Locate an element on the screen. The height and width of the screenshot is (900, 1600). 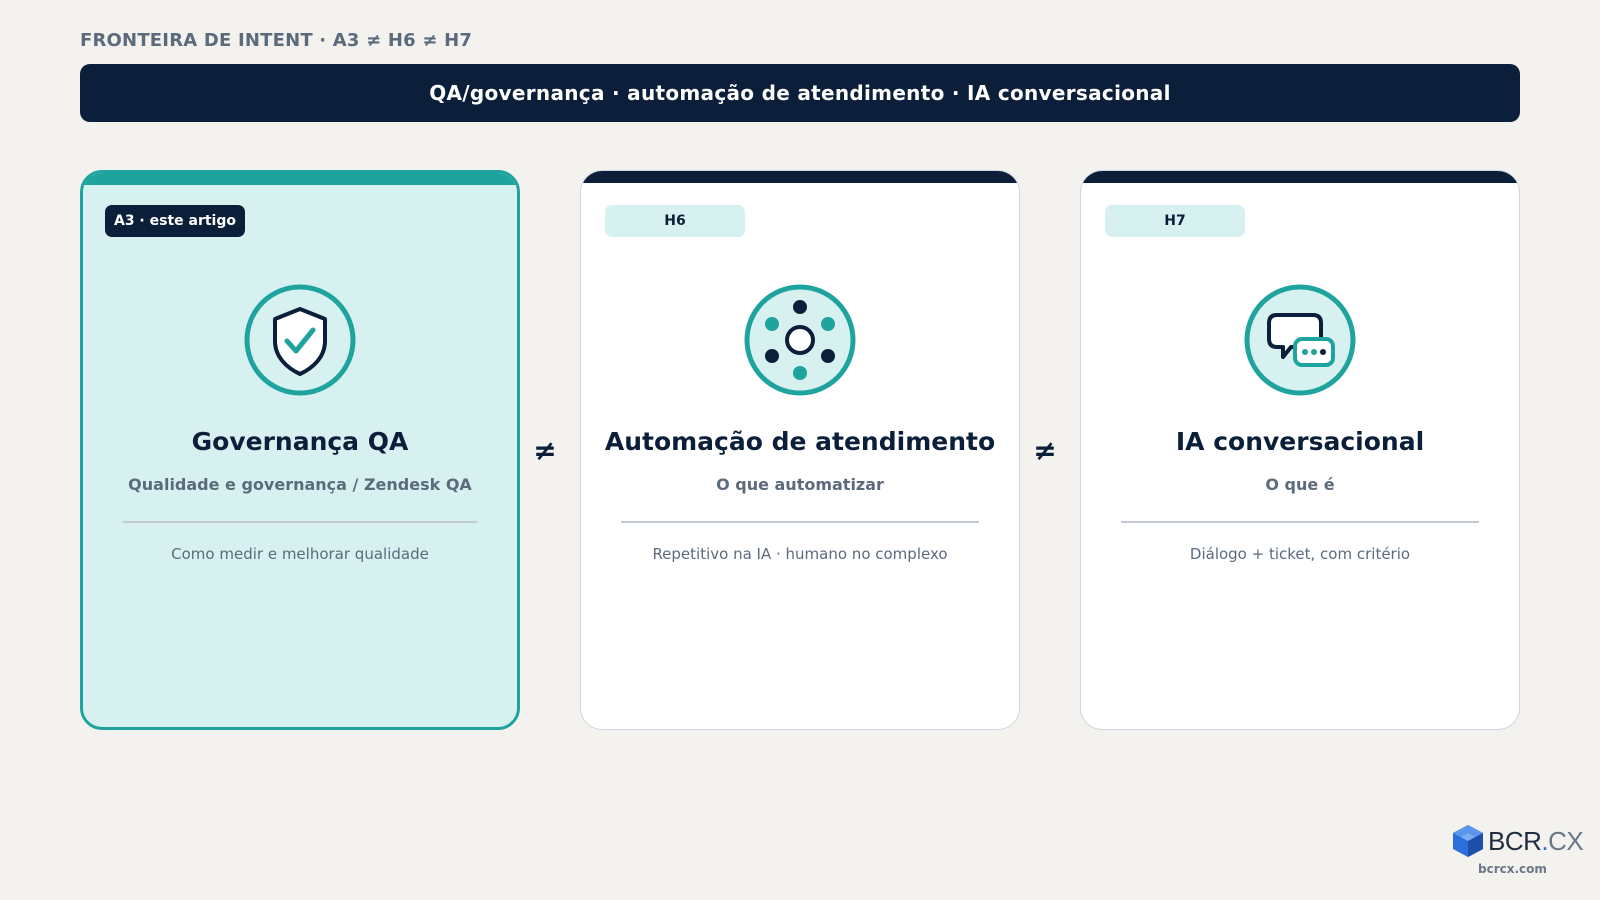
card-title: Automação de atendimento is located at coordinates (800, 441).